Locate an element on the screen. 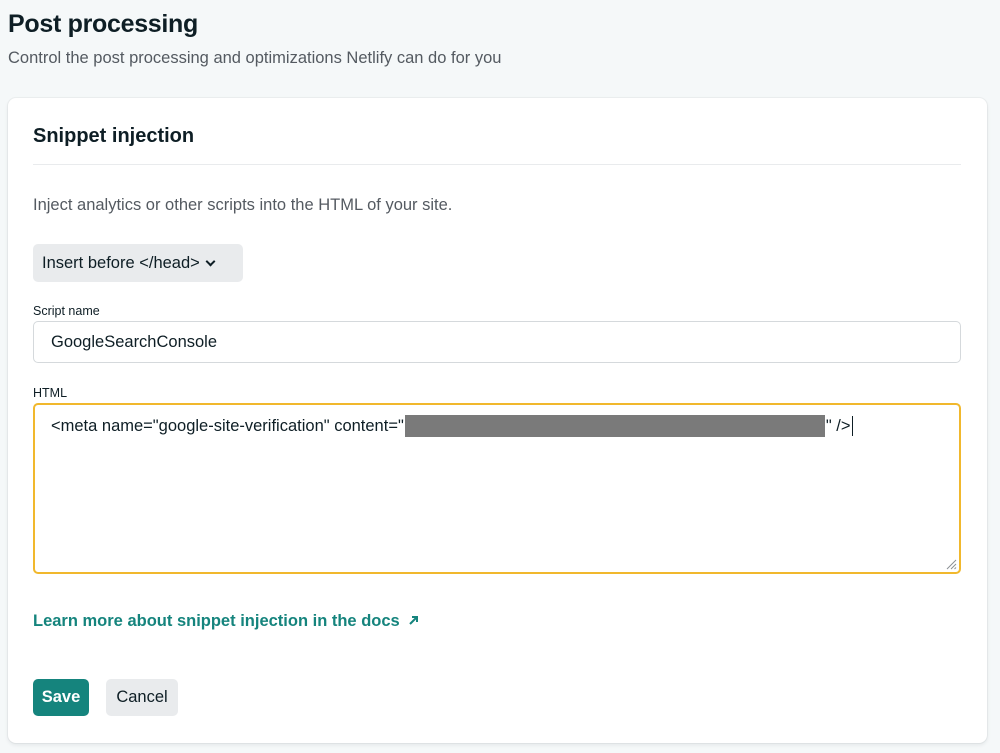 The width and height of the screenshot is (1000, 753). save-button: Save is located at coordinates (61, 697).